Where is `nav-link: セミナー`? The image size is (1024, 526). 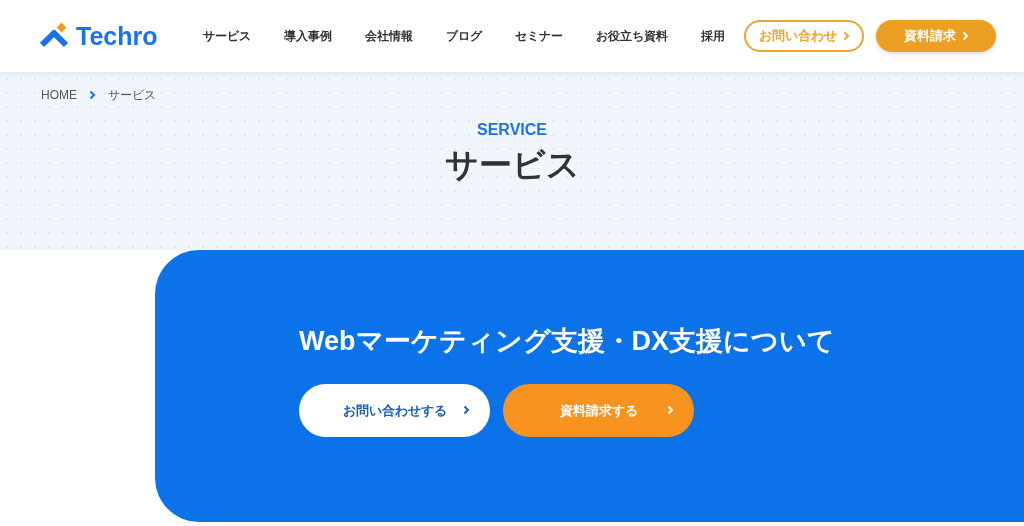 nav-link: セミナー is located at coordinates (539, 36).